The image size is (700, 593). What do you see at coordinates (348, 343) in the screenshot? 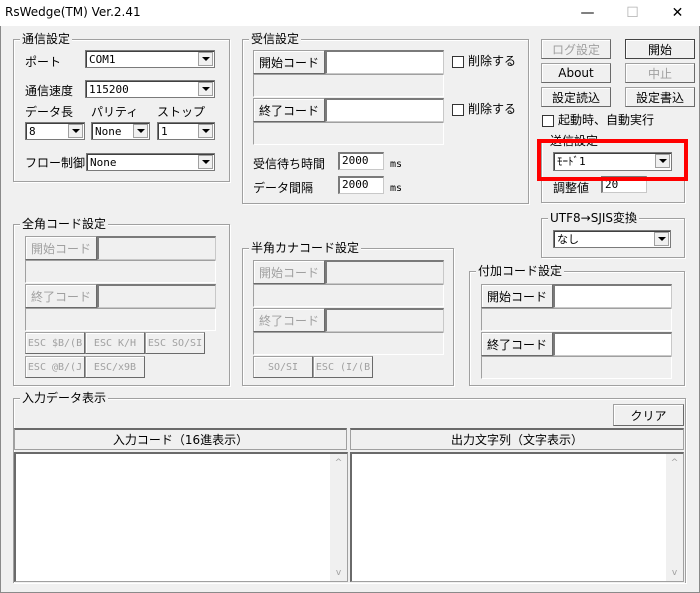
I see `halfkana-end-code-display` at bounding box center [348, 343].